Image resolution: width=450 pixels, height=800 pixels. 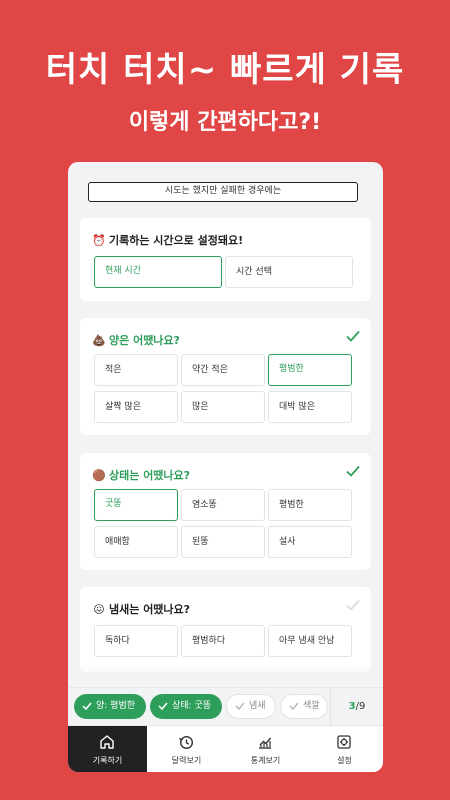 I want to click on time-card: ⏰ 기록하는 시간으로 설정돼요! 현재 시간 시간 선택, so click(x=225, y=259).